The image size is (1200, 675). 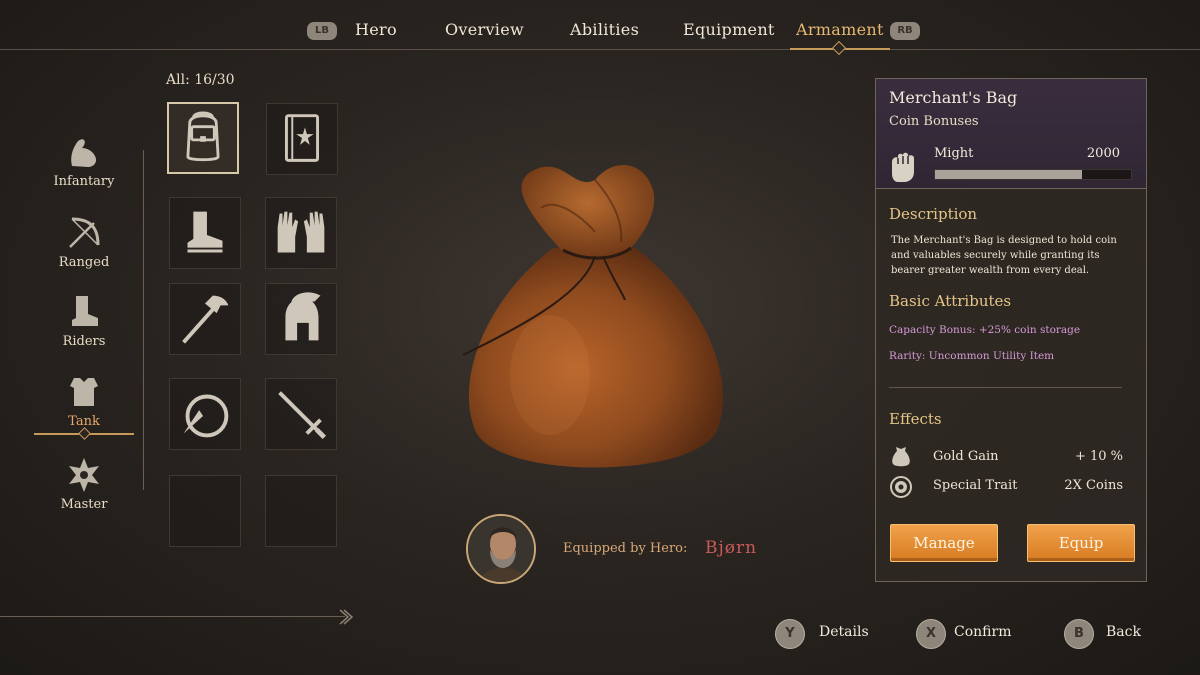 I want to click on hero-name: Bjørn, so click(x=731, y=548).